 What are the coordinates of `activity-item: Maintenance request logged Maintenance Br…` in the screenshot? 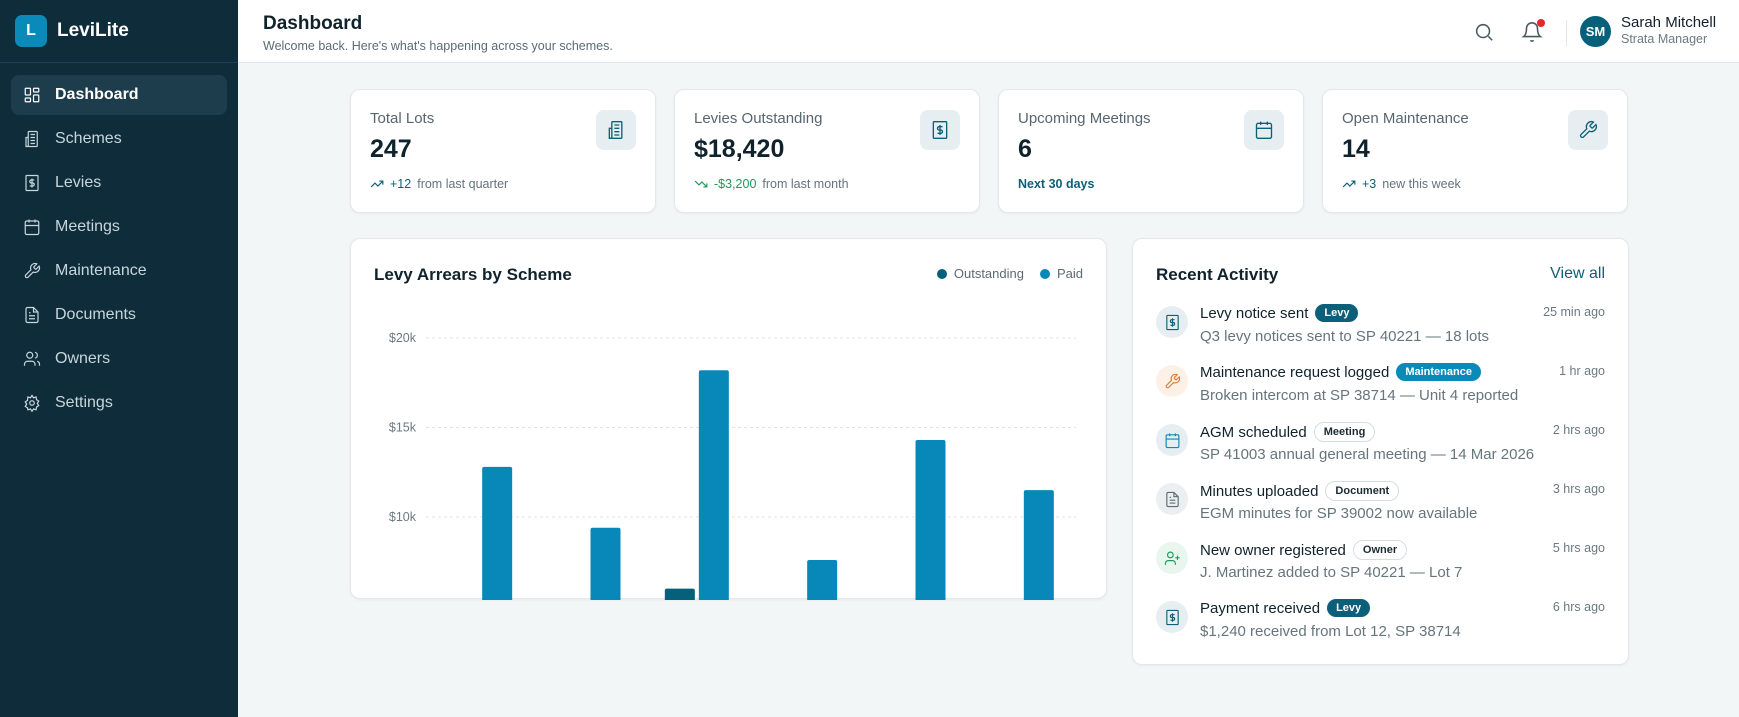 It's located at (1380, 388).